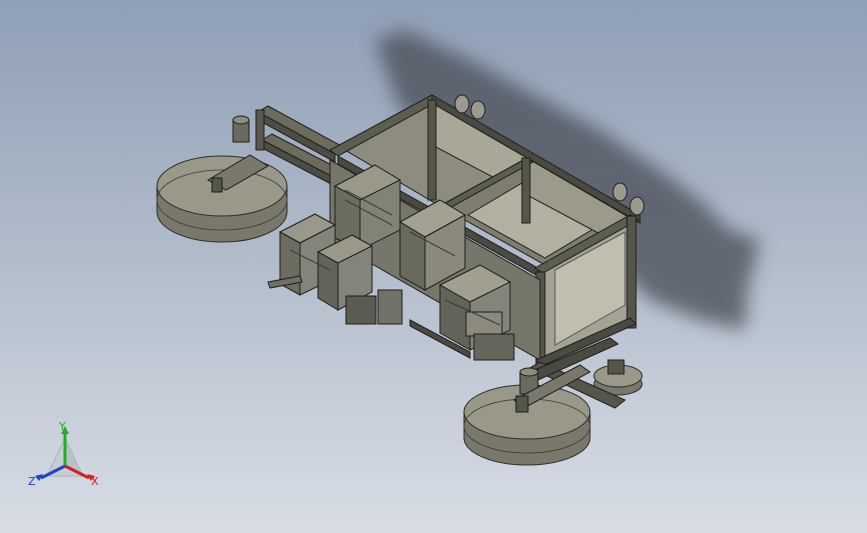  What do you see at coordinates (222, 199) in the screenshot?
I see `left-suction-disc` at bounding box center [222, 199].